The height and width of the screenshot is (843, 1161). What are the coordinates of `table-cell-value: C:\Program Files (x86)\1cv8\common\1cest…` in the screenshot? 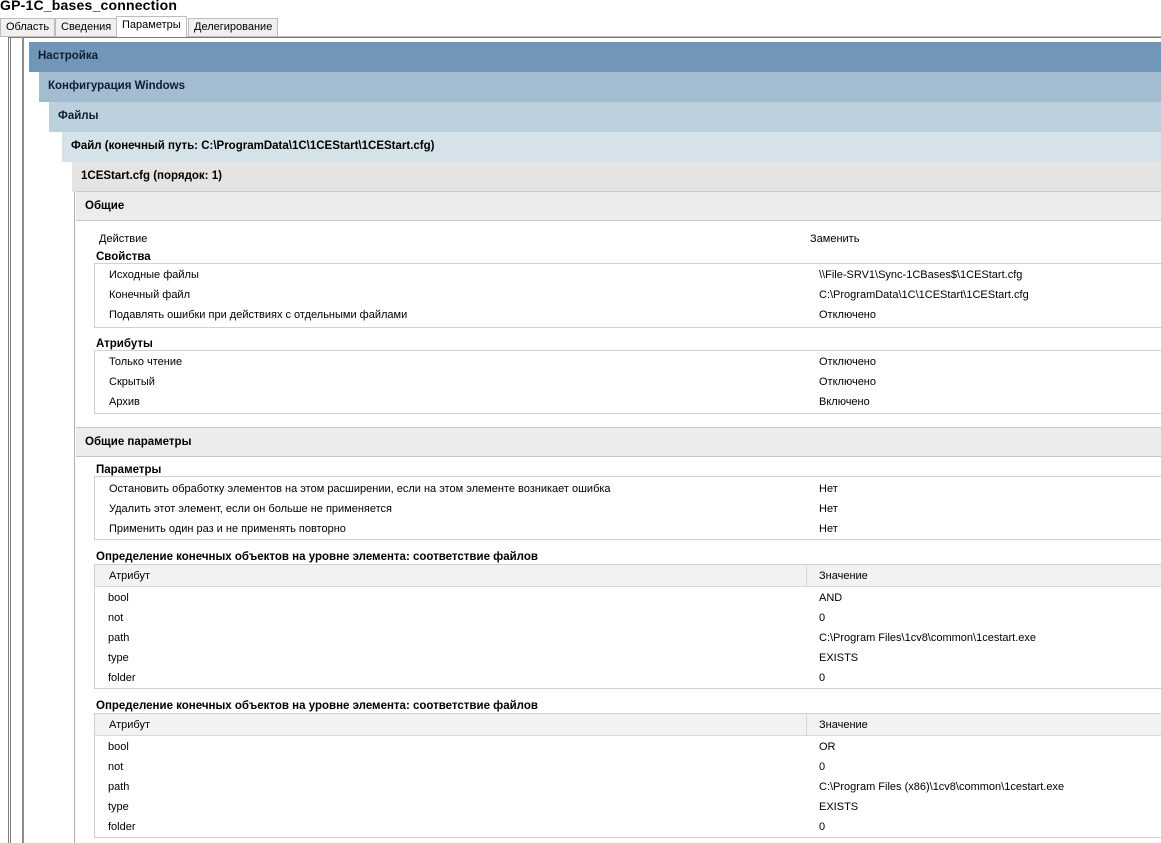 It's located at (942, 787).